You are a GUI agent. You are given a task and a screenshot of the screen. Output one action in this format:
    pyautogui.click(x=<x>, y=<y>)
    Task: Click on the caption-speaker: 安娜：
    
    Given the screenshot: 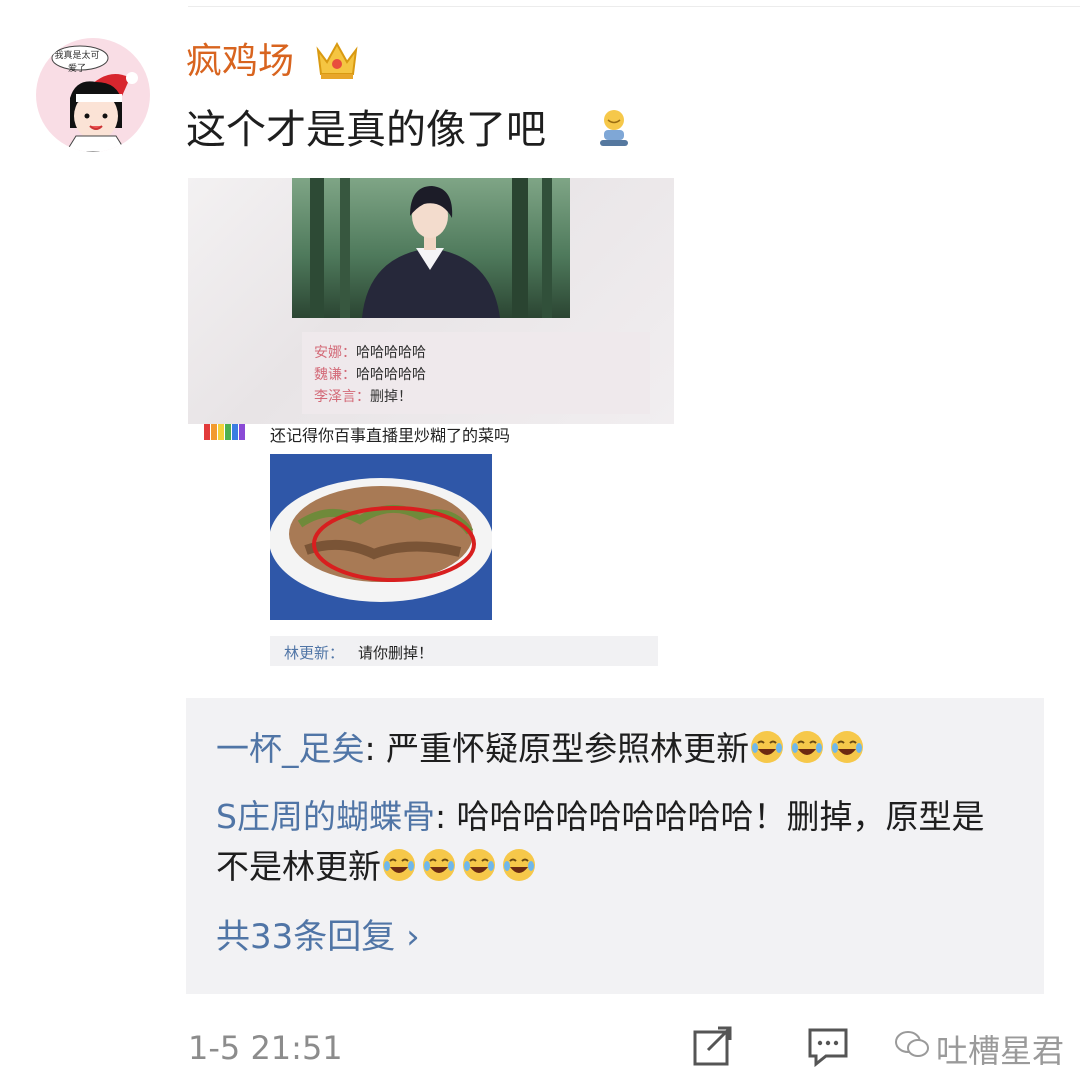 What is the action you would take?
    pyautogui.click(x=335, y=353)
    